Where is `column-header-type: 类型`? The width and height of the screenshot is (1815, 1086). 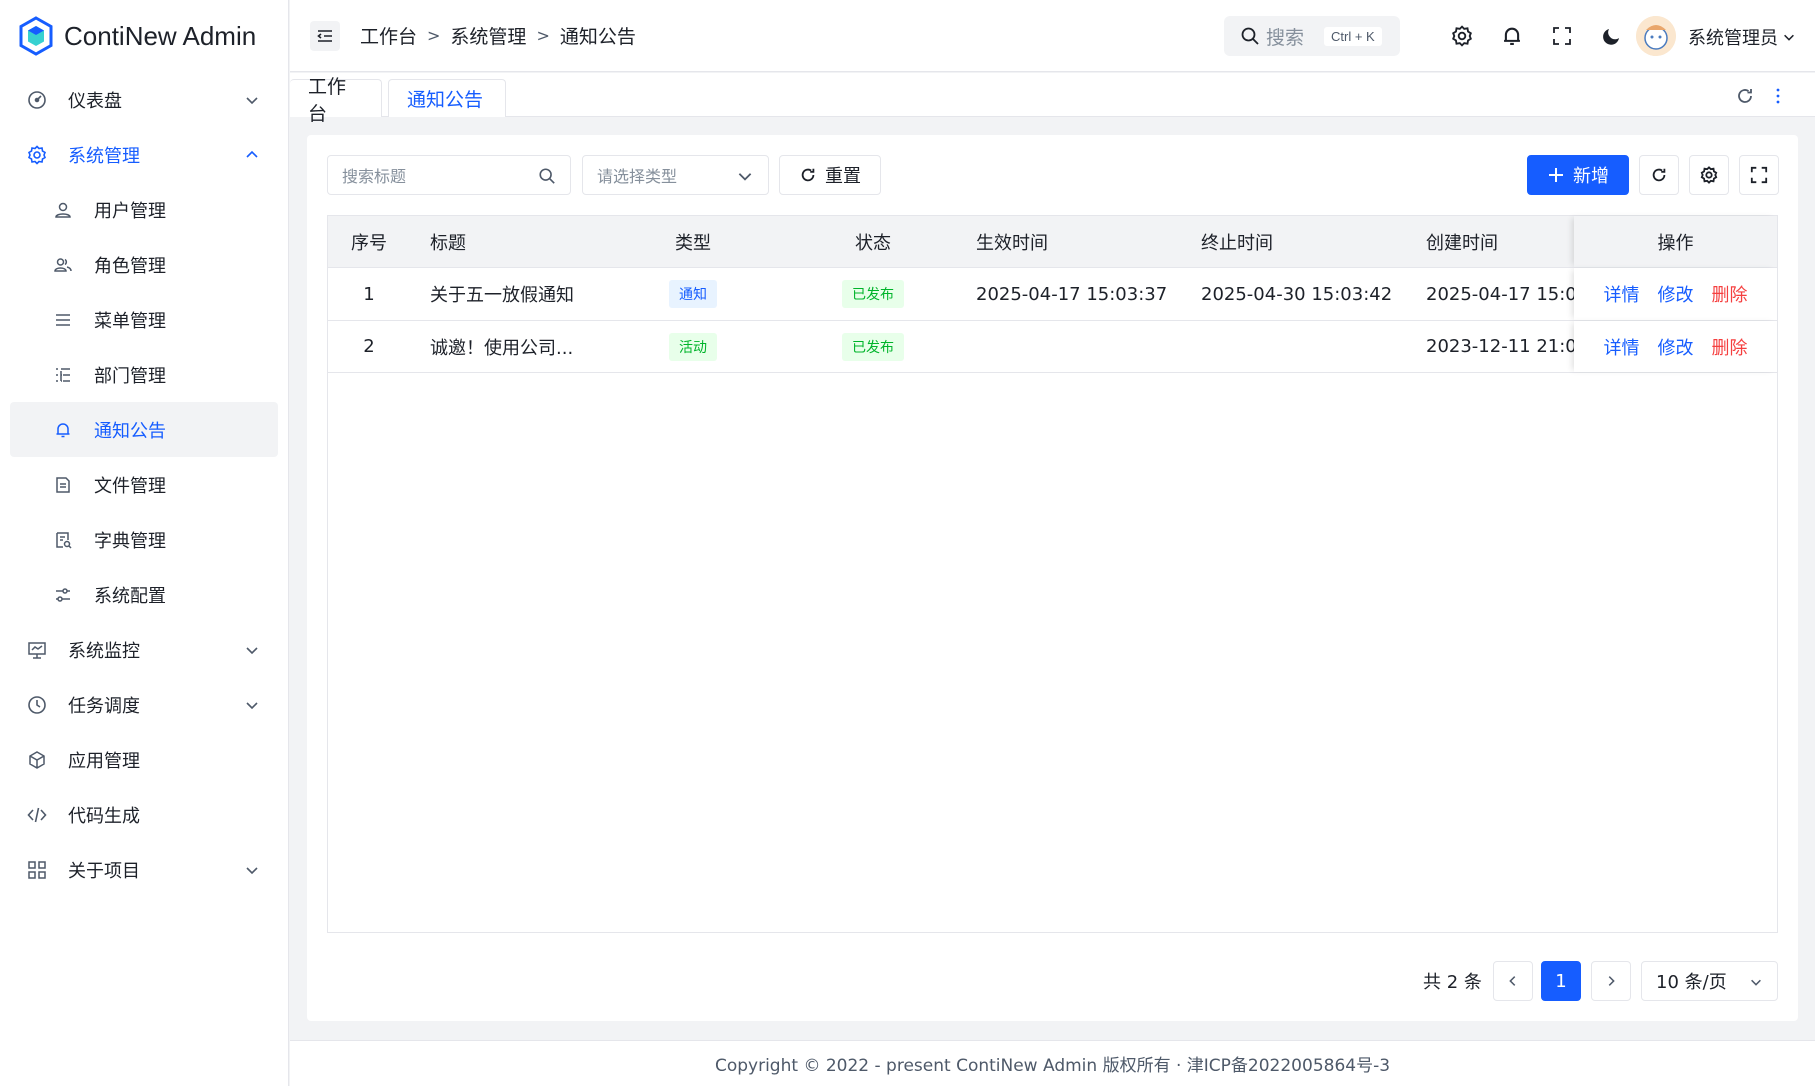 column-header-type: 类型 is located at coordinates (693, 243).